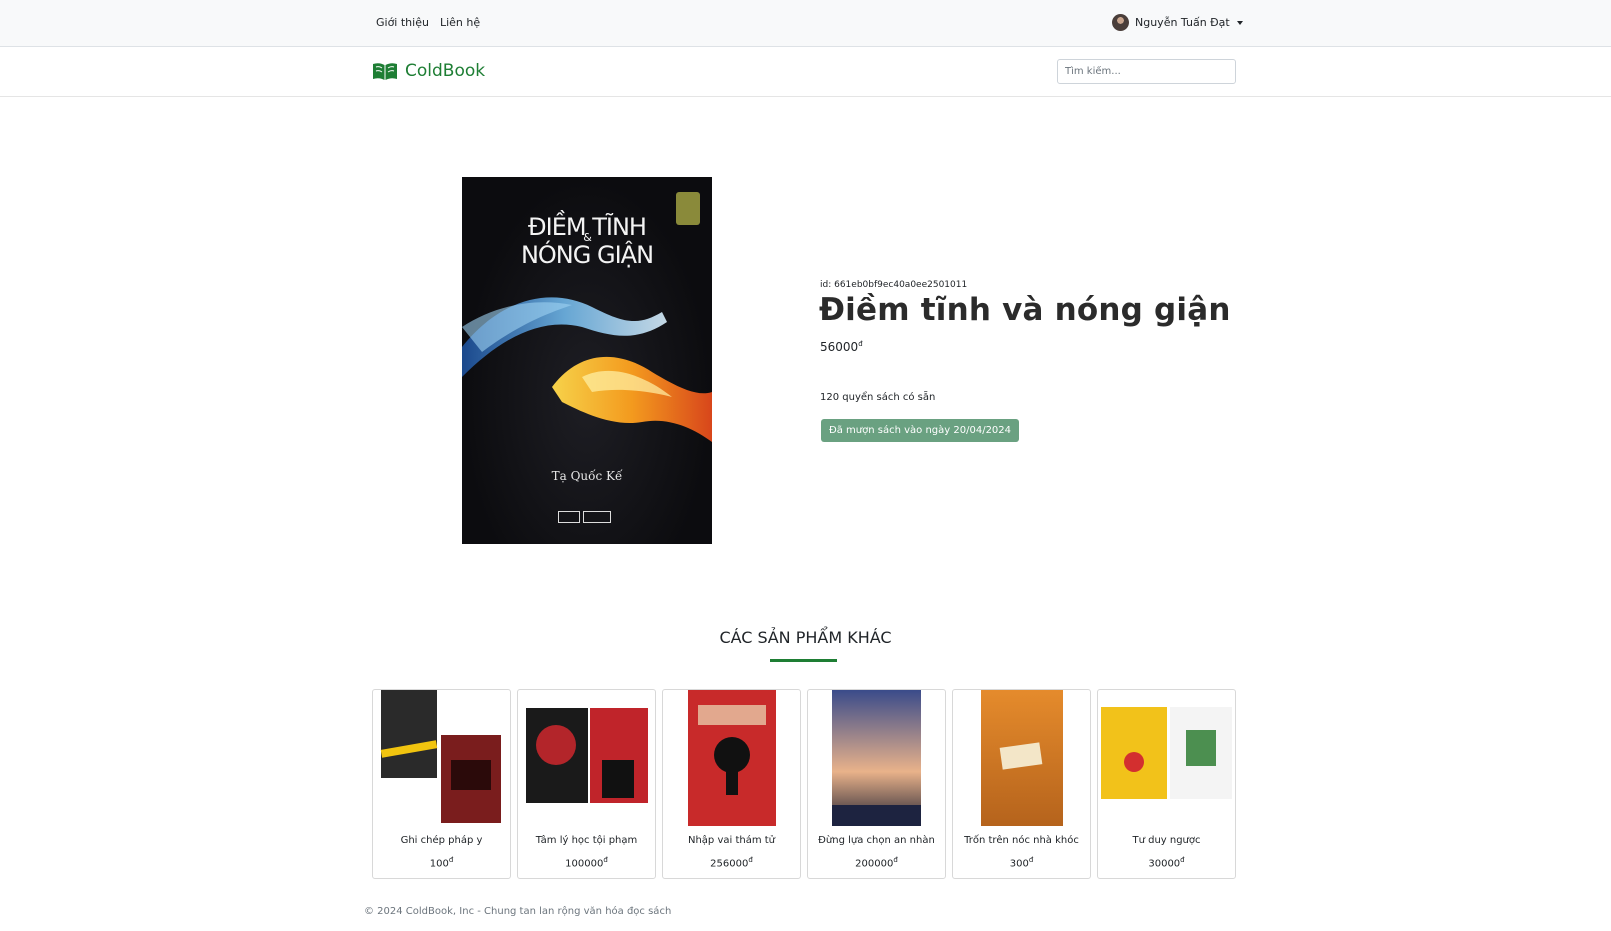 The height and width of the screenshot is (931, 1611). What do you see at coordinates (805, 637) in the screenshot?
I see `section-title: CÁC SẢN PHẨM KHÁC` at bounding box center [805, 637].